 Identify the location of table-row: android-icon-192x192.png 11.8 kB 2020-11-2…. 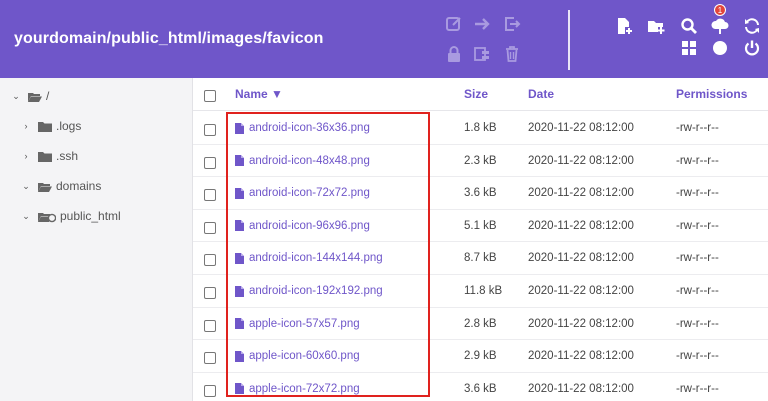
(480, 291).